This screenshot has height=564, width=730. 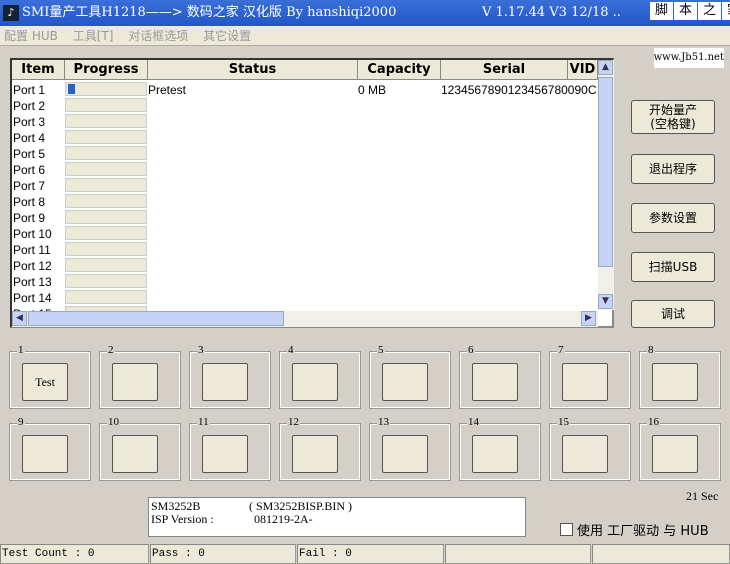 What do you see at coordinates (32, 234) in the screenshot?
I see `cell-item: Port 10` at bounding box center [32, 234].